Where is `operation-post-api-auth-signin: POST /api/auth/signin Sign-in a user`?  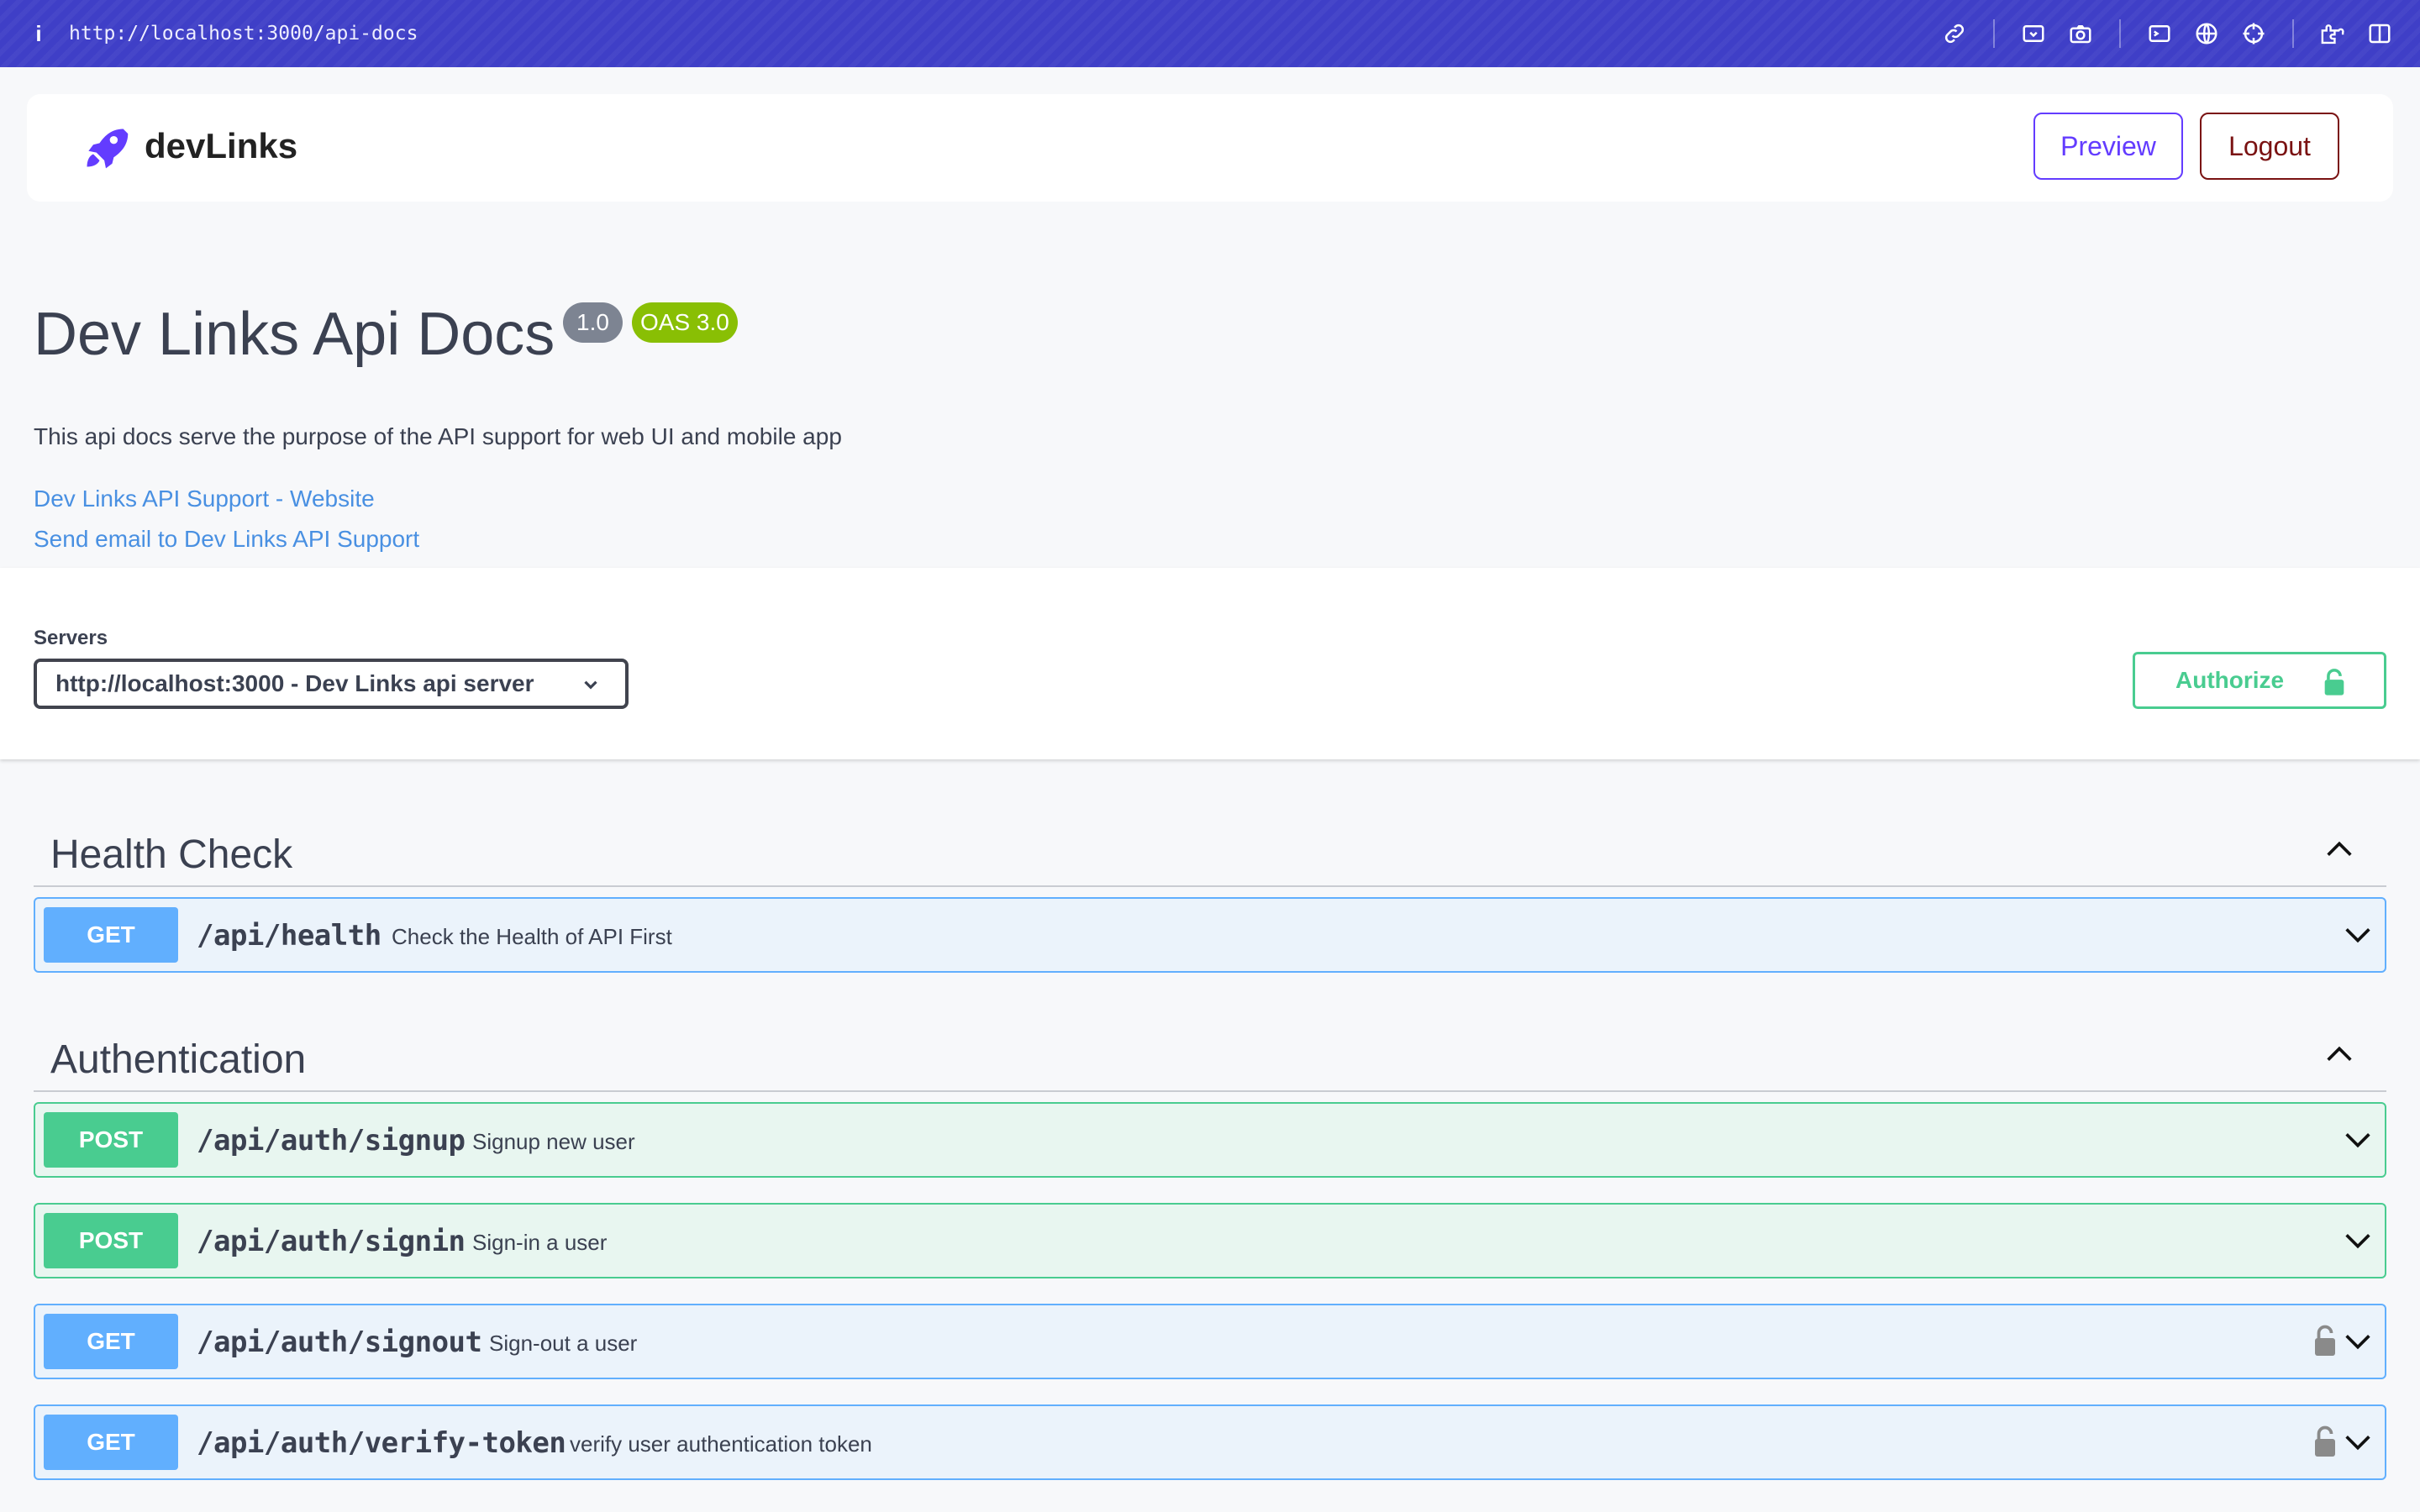 operation-post-api-auth-signin: POST /api/auth/signin Sign-in a user is located at coordinates (1210, 1240).